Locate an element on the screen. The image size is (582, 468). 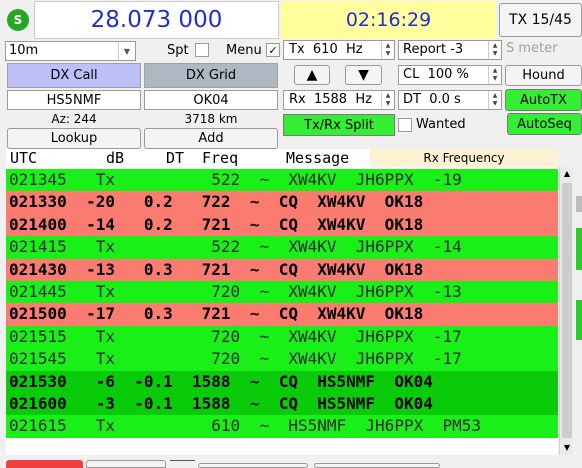
scroll-up-icon: ▲ is located at coordinates (567, 174).